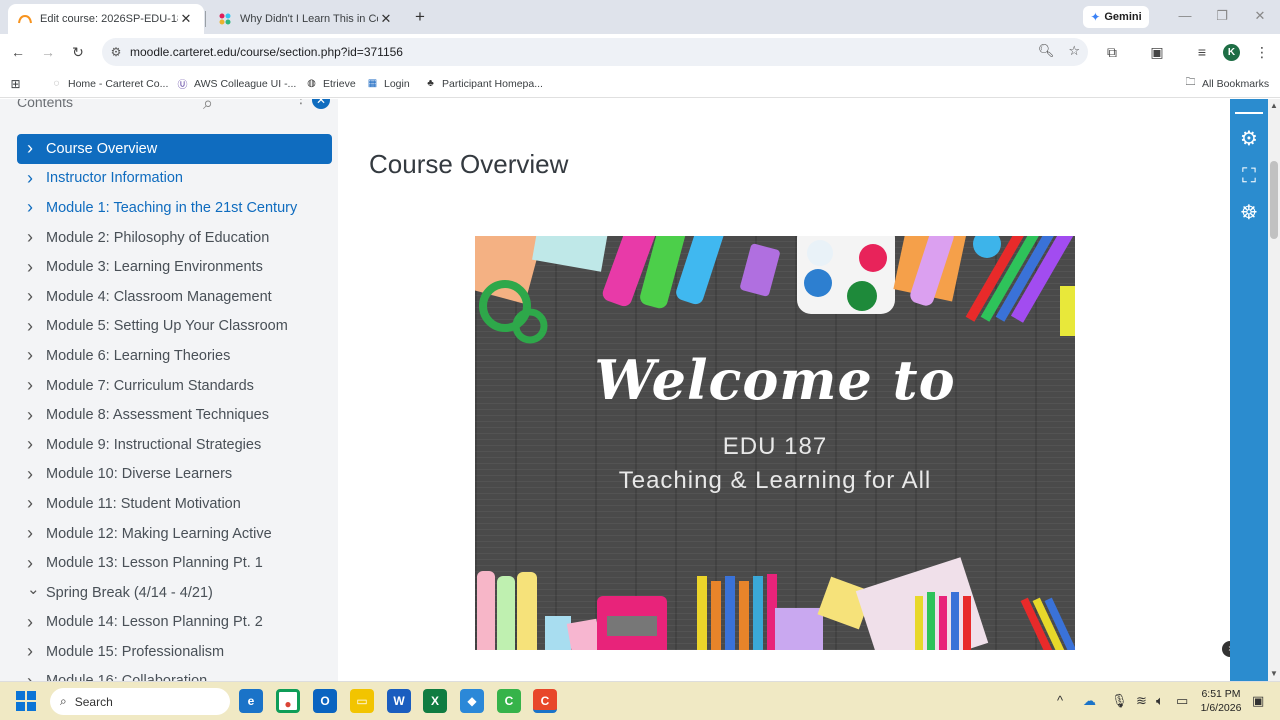  Describe the element at coordinates (1274, 390) in the screenshot. I see `page-scrollbar: ▲ ▼` at that location.